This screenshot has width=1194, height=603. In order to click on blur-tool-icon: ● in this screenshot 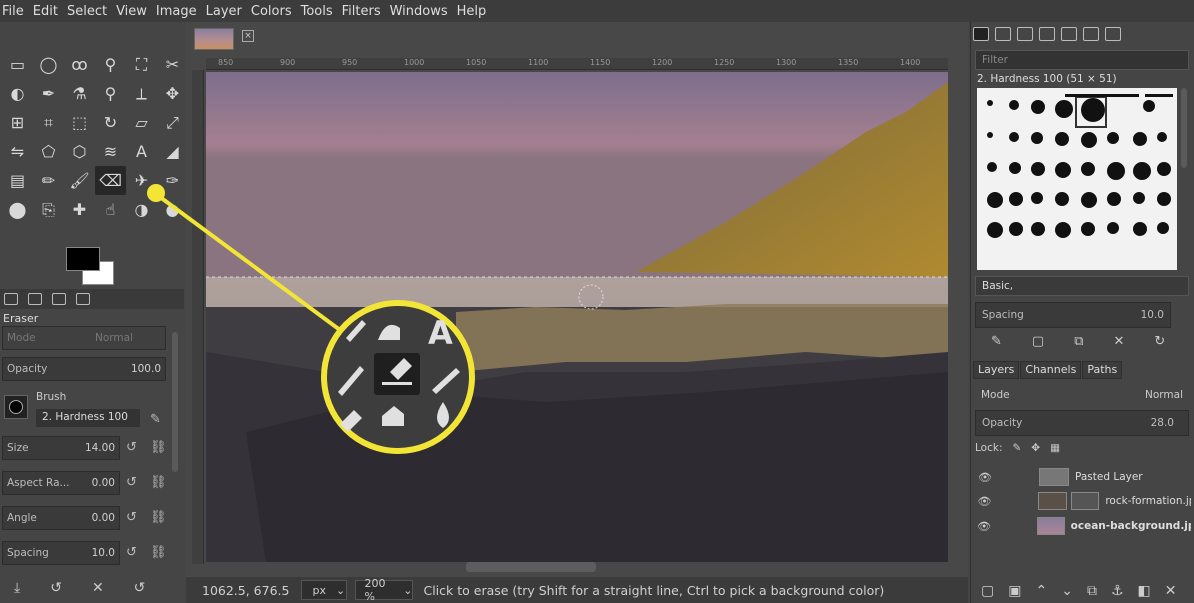, I will do `click(172, 209)`.